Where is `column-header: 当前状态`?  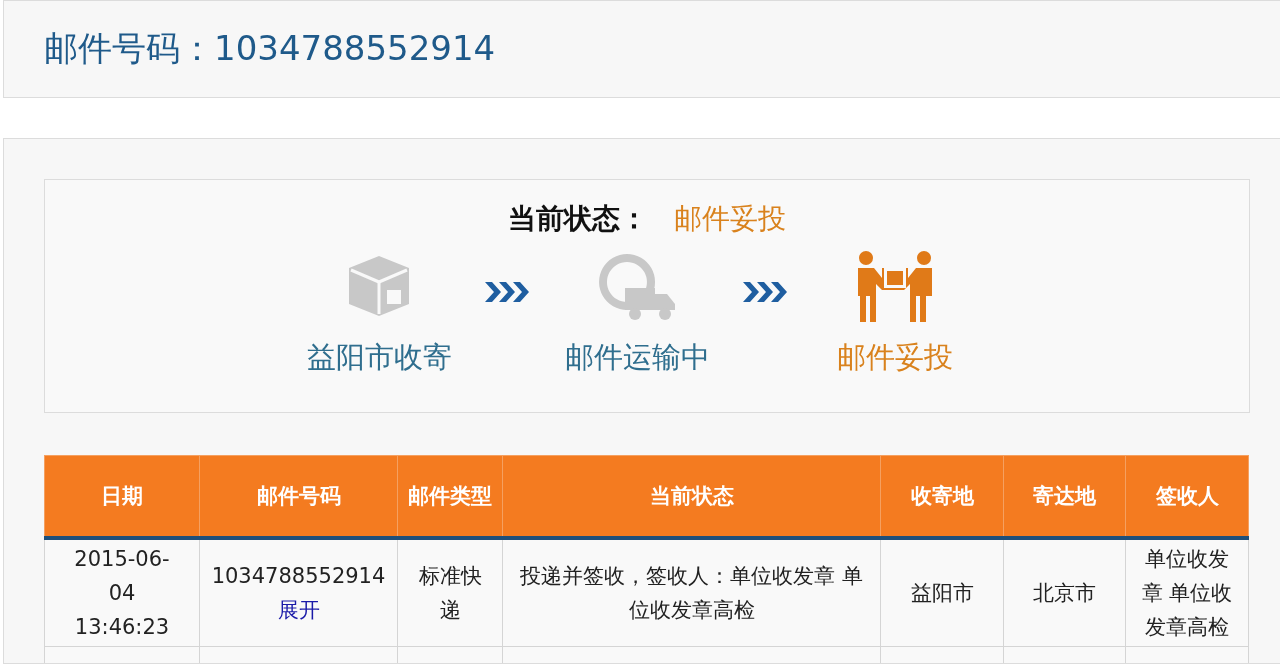 column-header: 当前状态 is located at coordinates (691, 496).